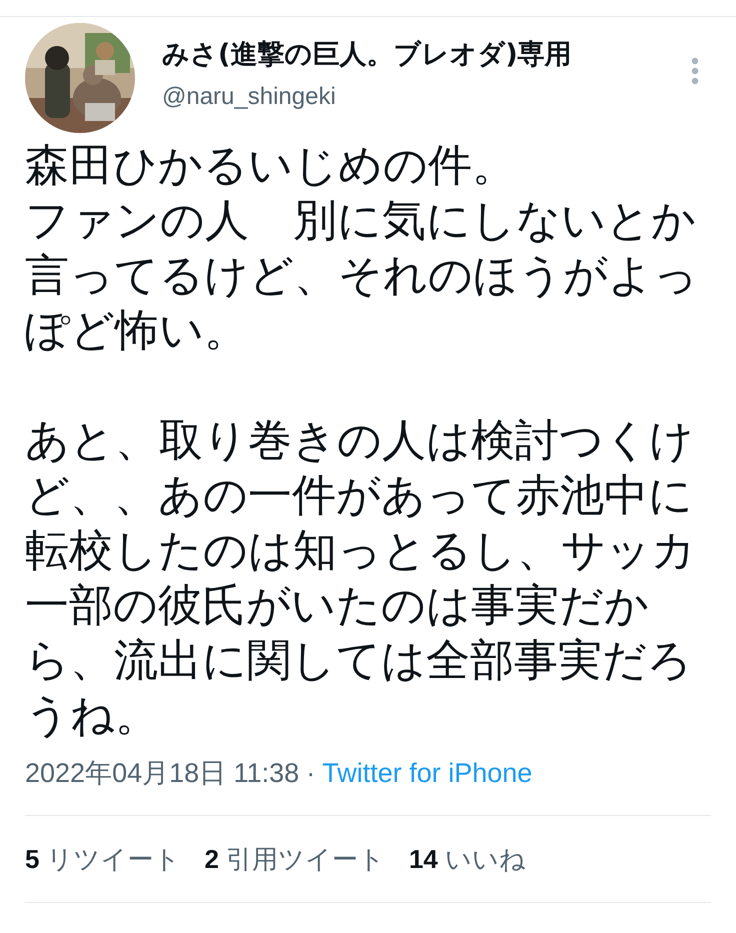 The height and width of the screenshot is (933, 736). Describe the element at coordinates (271, 166) in the screenshot. I see `tweet-text: 森田ひかるいじめの件。` at that location.